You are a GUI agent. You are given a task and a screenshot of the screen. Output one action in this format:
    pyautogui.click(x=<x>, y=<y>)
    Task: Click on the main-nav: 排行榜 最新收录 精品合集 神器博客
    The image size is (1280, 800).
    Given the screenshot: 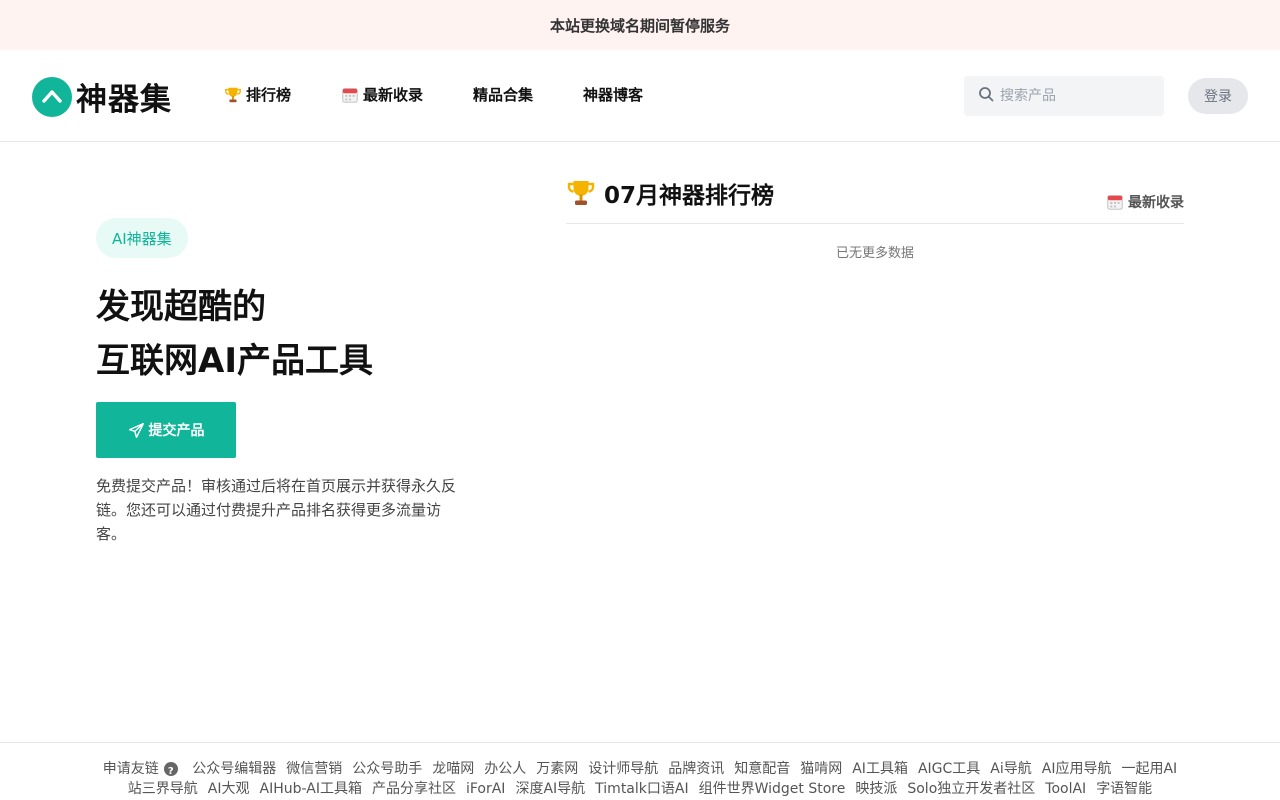 What is the action you would take?
    pyautogui.click(x=458, y=94)
    